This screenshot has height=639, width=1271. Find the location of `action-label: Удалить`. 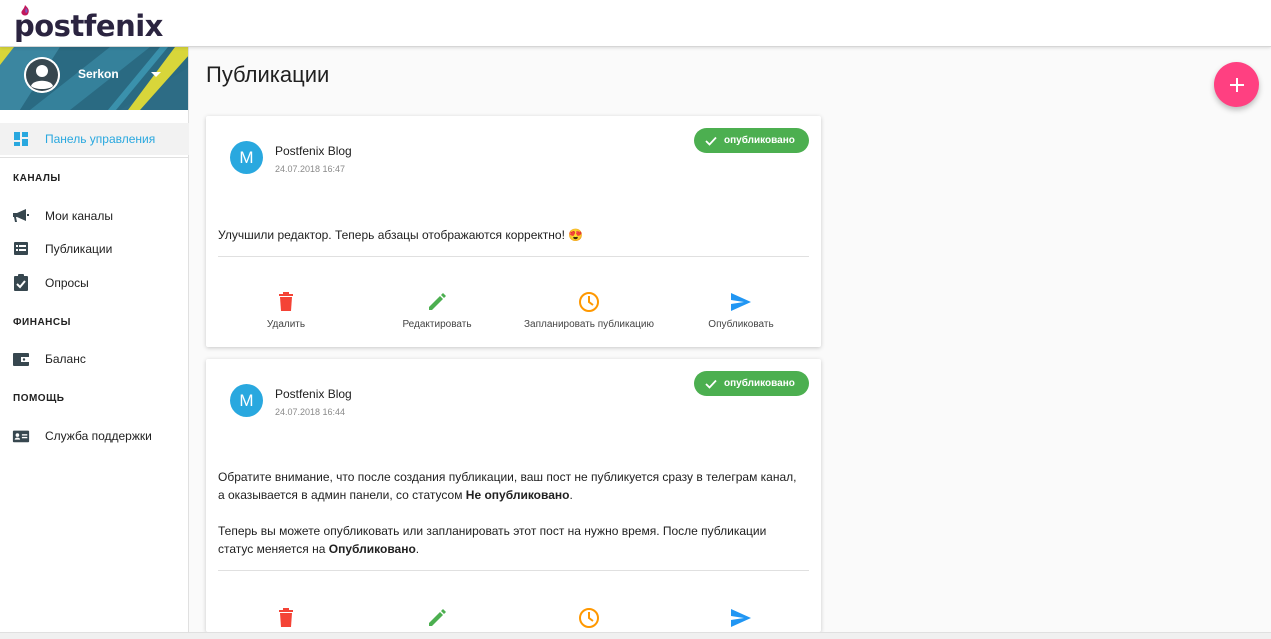

action-label: Удалить is located at coordinates (286, 324).